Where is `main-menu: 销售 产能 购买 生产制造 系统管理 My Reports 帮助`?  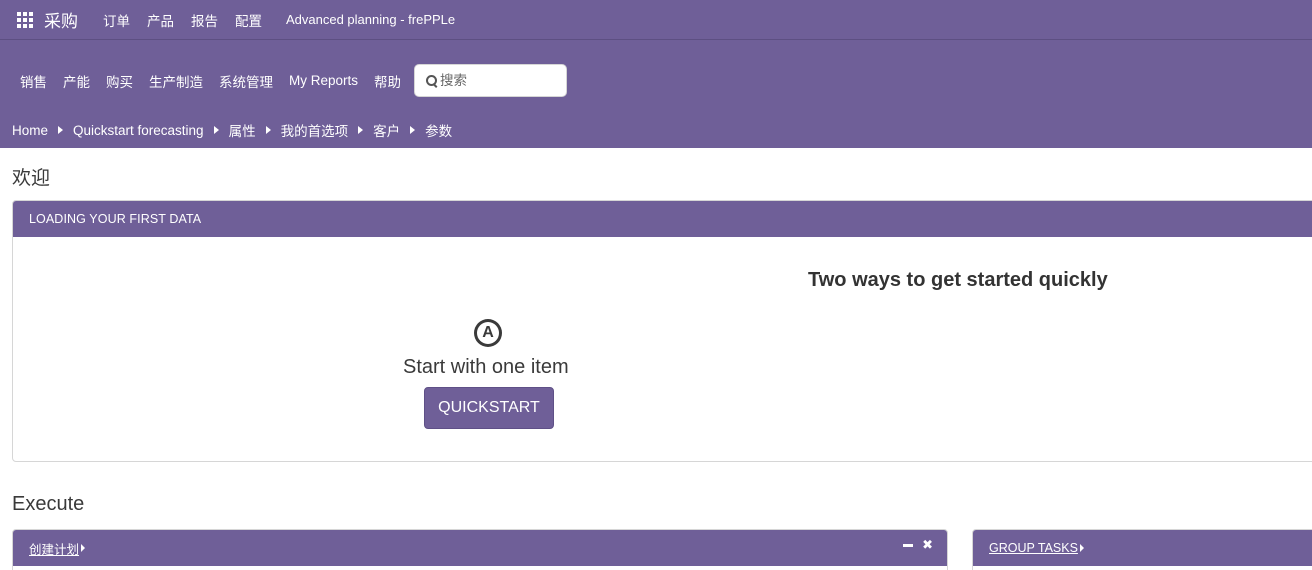
main-menu: 销售 产能 购买 生产制造 系统管理 My Reports 帮助 is located at coordinates (294, 80).